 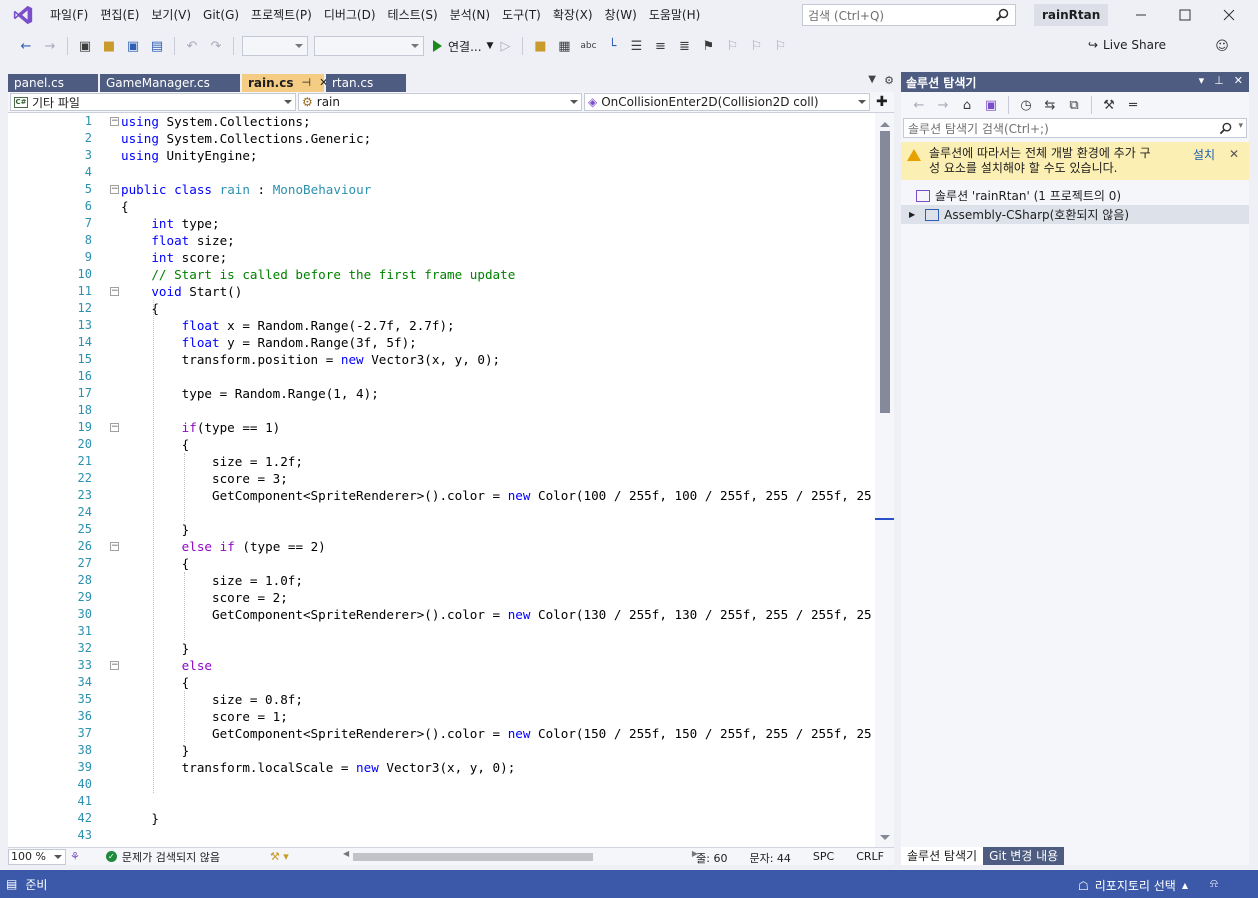 What do you see at coordinates (909, 15) in the screenshot?
I see `global-search-input: 검색 (Ctrl+Q)` at bounding box center [909, 15].